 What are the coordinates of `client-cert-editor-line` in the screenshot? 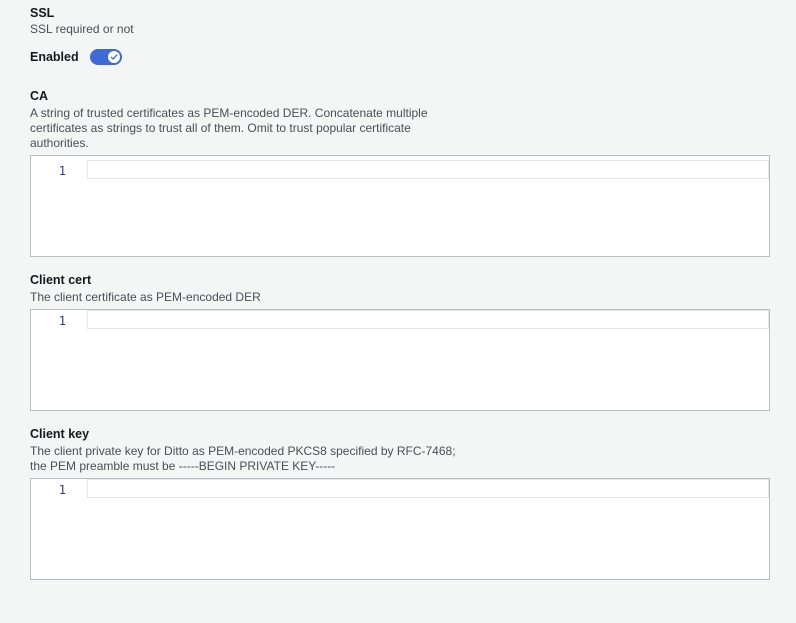 It's located at (428, 319).